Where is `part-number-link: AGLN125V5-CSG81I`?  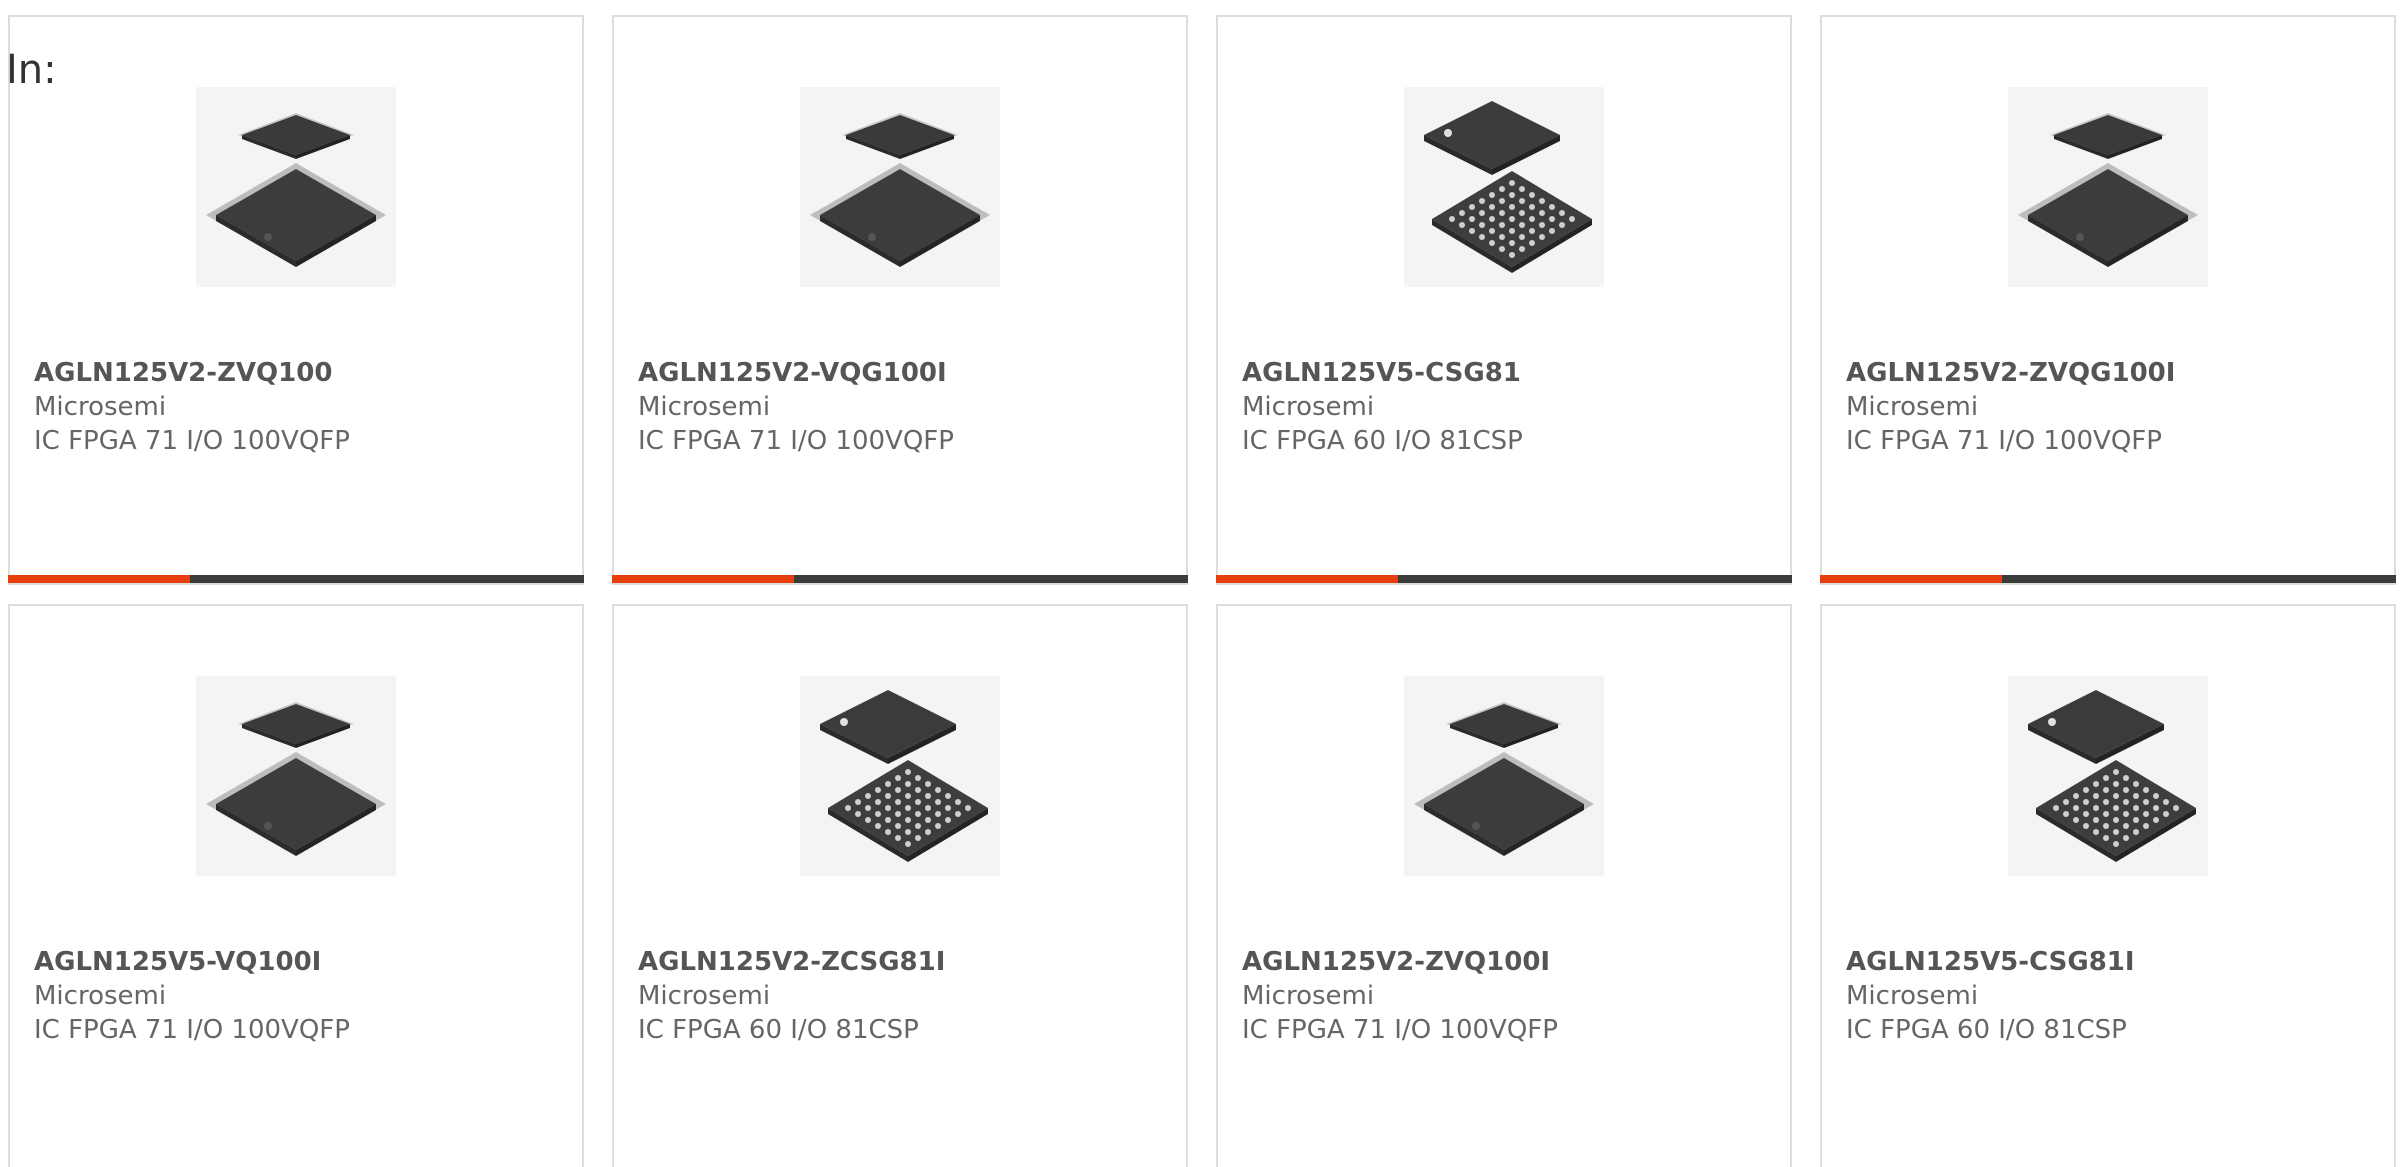
part-number-link: AGLN125V5-CSG81I is located at coordinates (2115, 962).